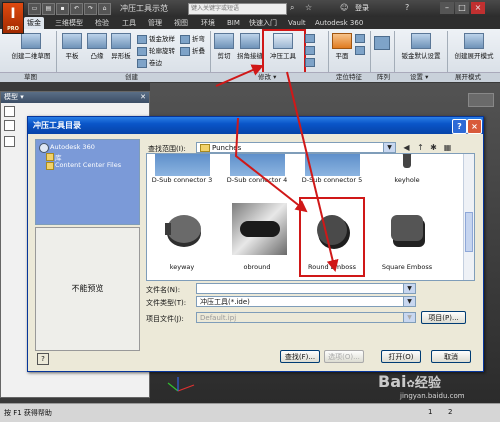  Describe the element at coordinates (271, 165) in the screenshot. I see `arrow-between-tools` at that location.